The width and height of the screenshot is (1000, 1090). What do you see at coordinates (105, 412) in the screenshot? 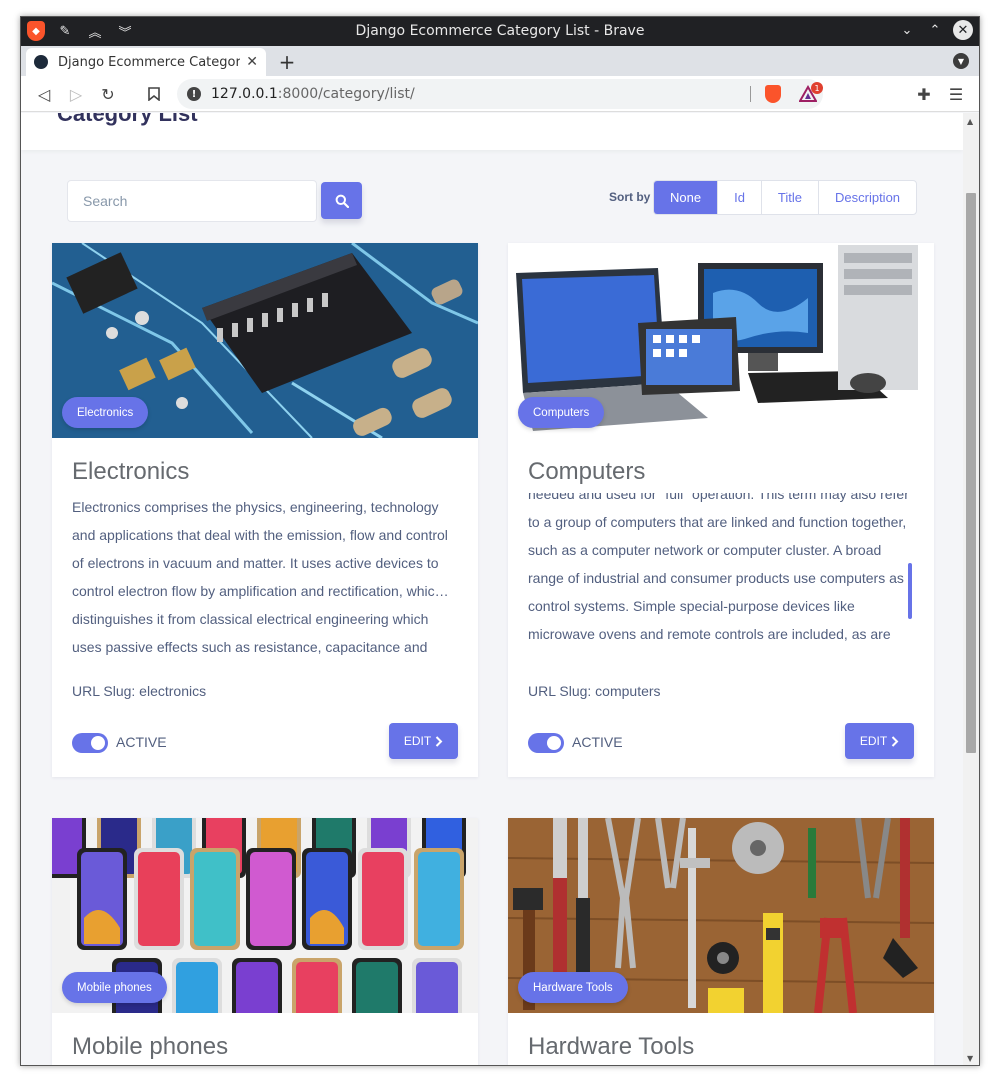
I see `category-badge: Electronics` at bounding box center [105, 412].